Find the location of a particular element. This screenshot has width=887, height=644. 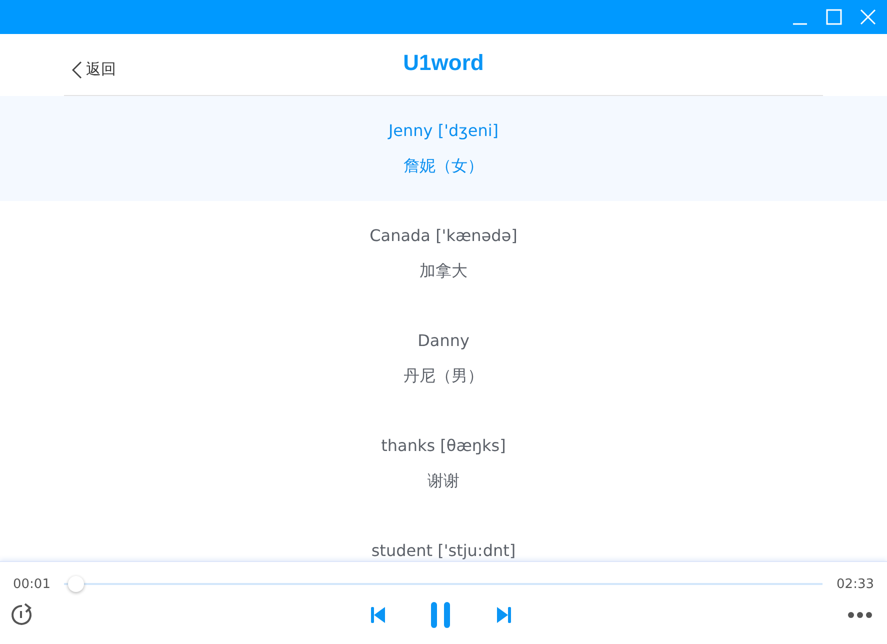

back-button: 返回 is located at coordinates (90, 69).